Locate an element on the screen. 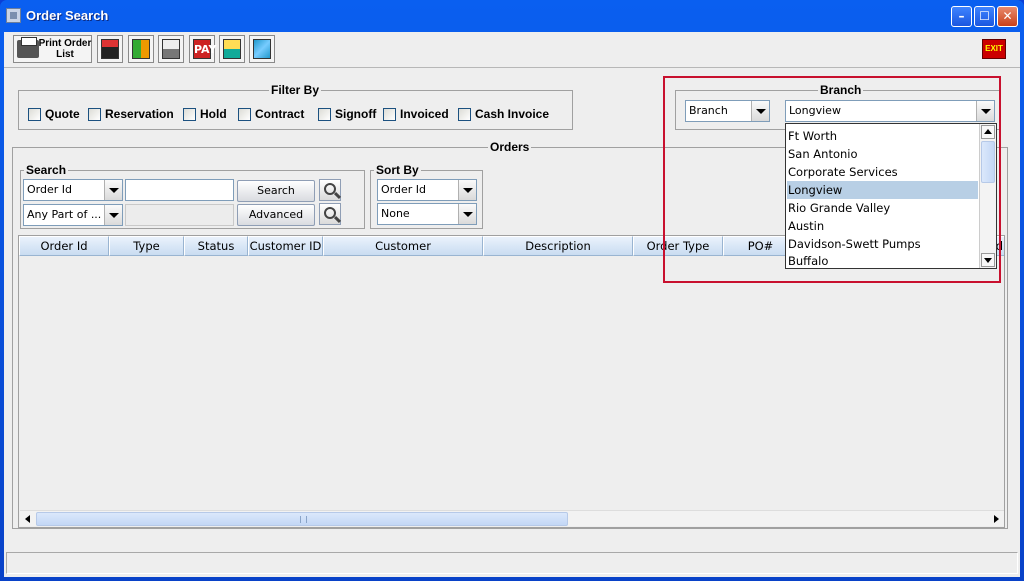 The image size is (1024, 581). checkbox-reservation: Reservation is located at coordinates (131, 114).